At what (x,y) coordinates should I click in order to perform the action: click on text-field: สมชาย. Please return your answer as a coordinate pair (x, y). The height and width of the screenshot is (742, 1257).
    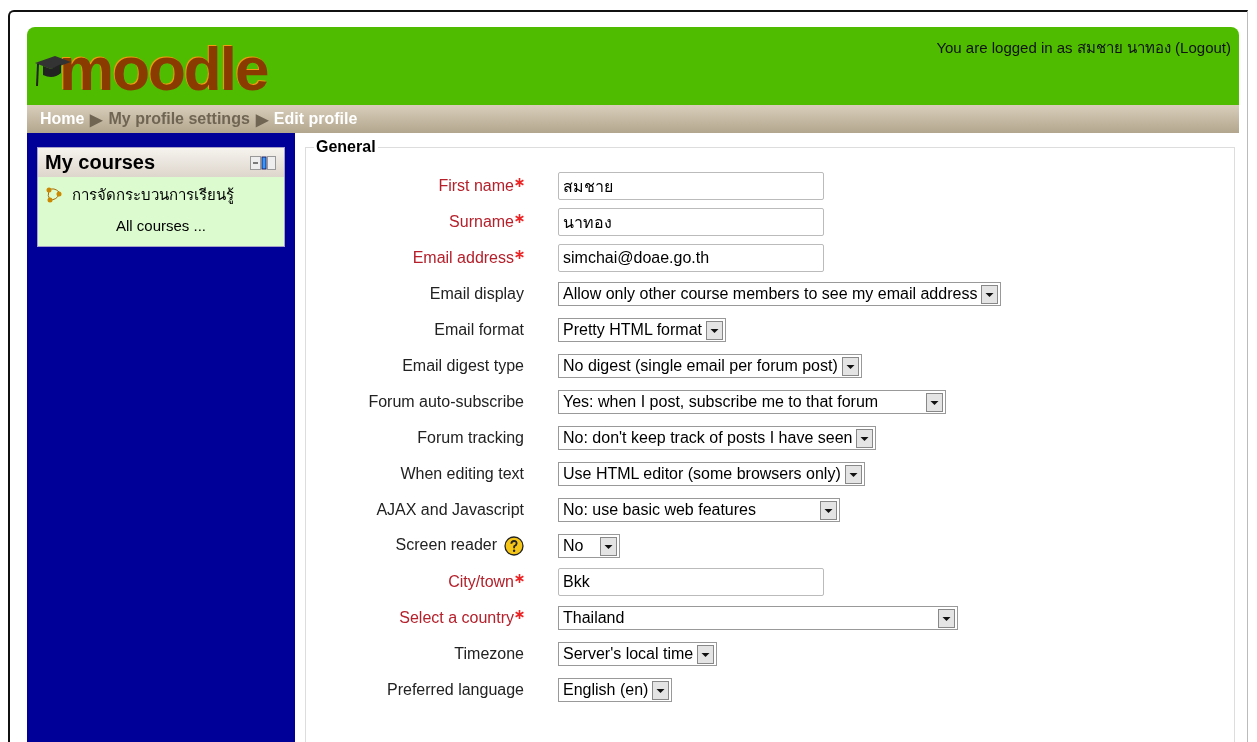
    Looking at the image, I should click on (691, 186).